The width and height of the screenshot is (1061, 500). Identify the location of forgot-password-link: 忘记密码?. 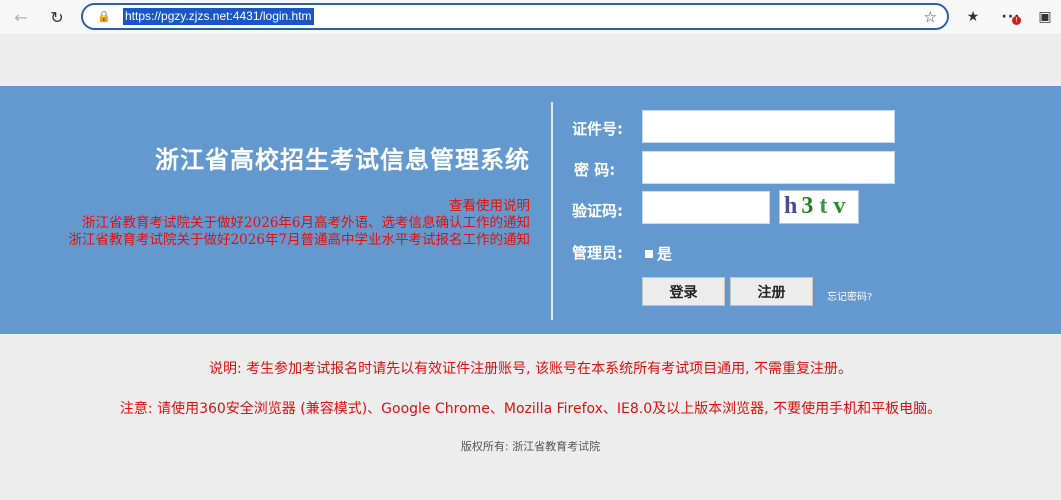
(849, 295).